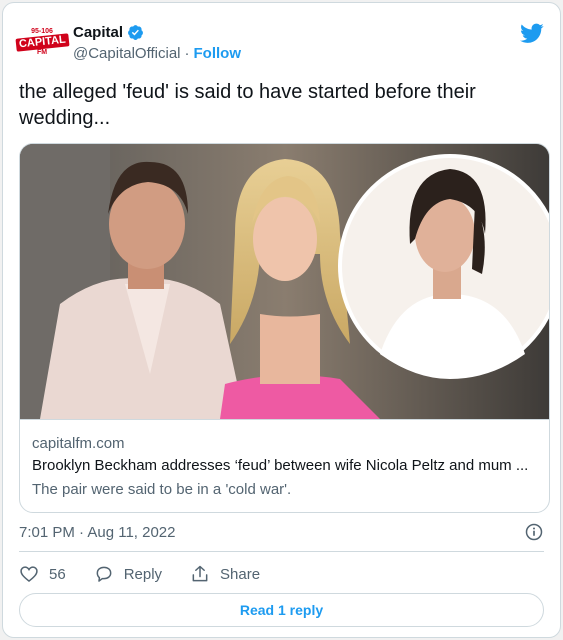  I want to click on follow-button: Follow, so click(218, 53).